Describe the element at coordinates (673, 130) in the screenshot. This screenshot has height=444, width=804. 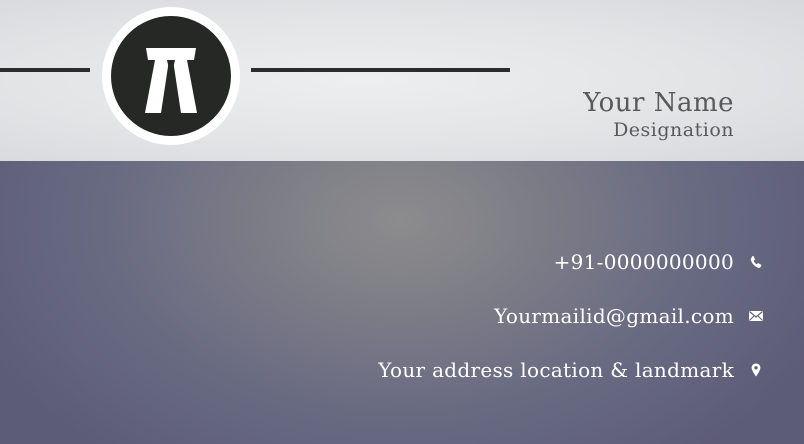
I see `person-designation: Designation` at that location.